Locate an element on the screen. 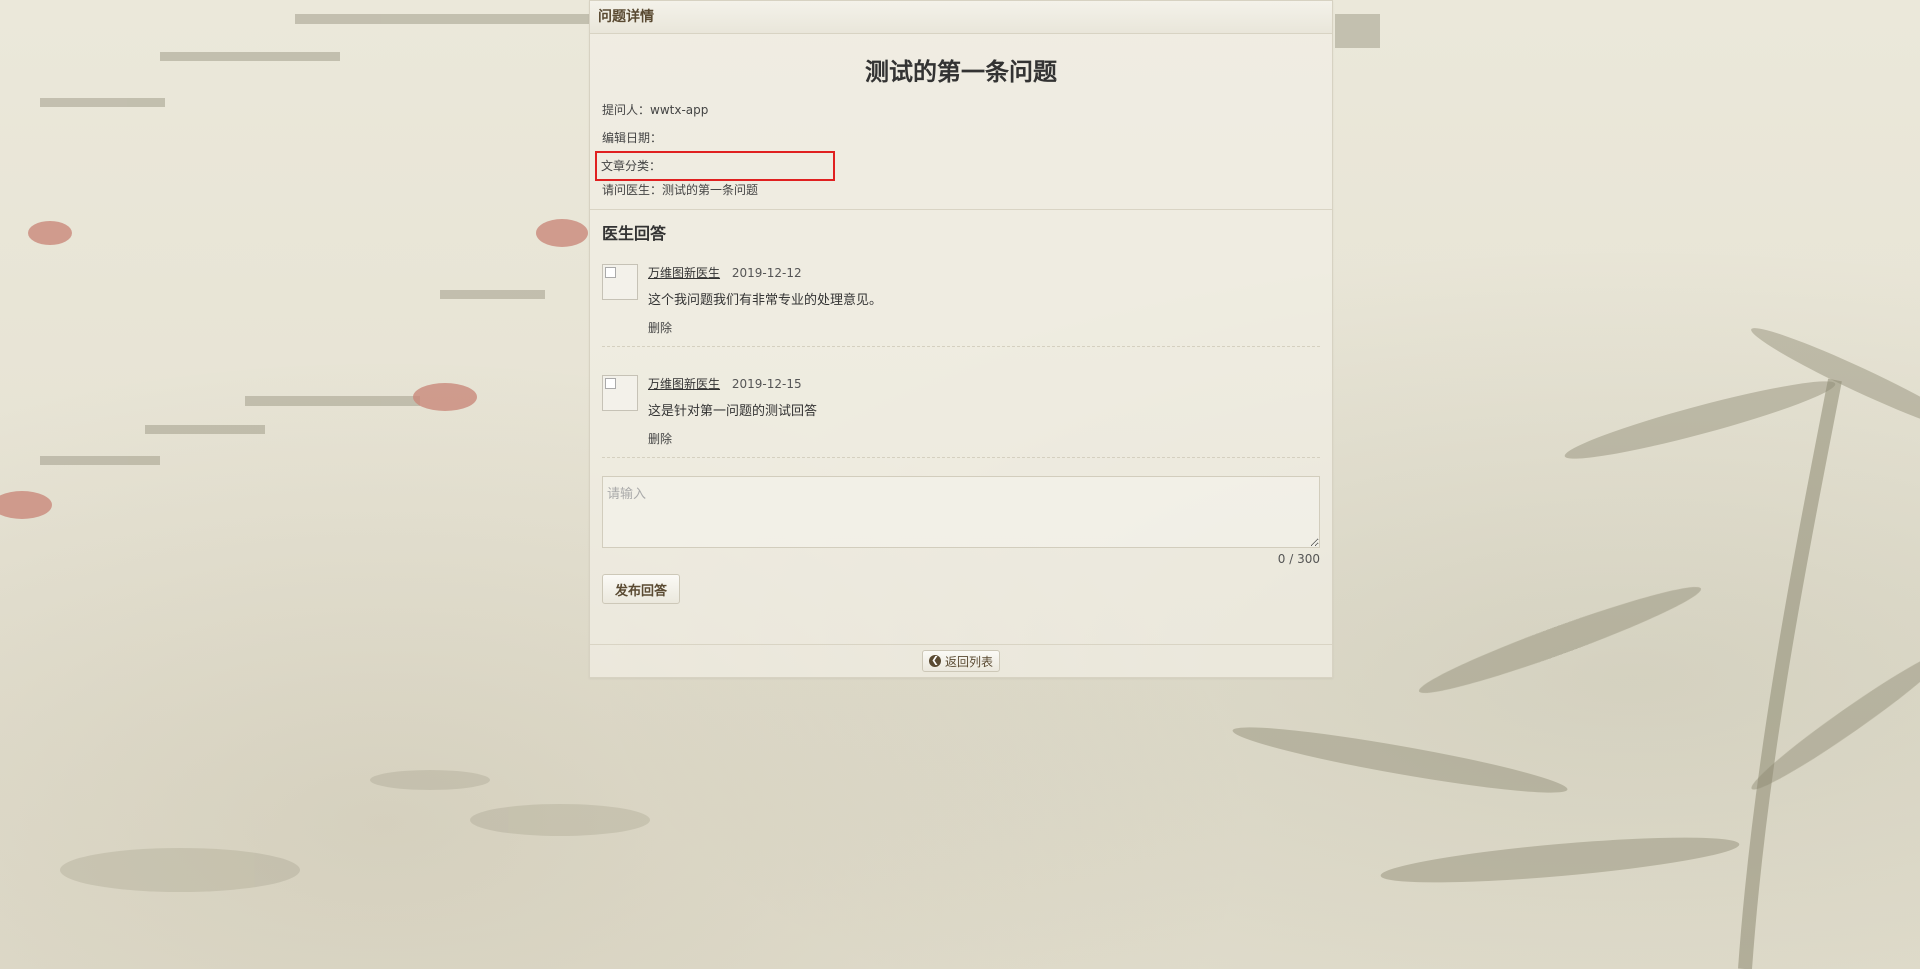 The image size is (1920, 969). category-label: 文章分类： is located at coordinates (631, 166).